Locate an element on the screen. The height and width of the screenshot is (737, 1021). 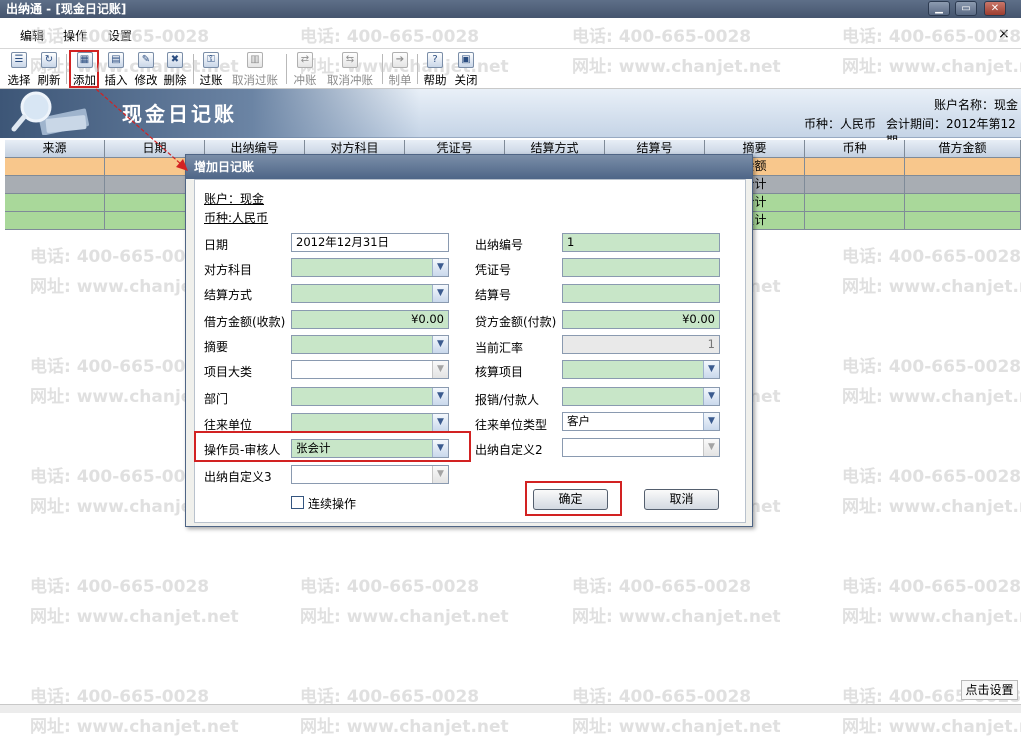
horizontal-scrollbar is located at coordinates (510, 708).